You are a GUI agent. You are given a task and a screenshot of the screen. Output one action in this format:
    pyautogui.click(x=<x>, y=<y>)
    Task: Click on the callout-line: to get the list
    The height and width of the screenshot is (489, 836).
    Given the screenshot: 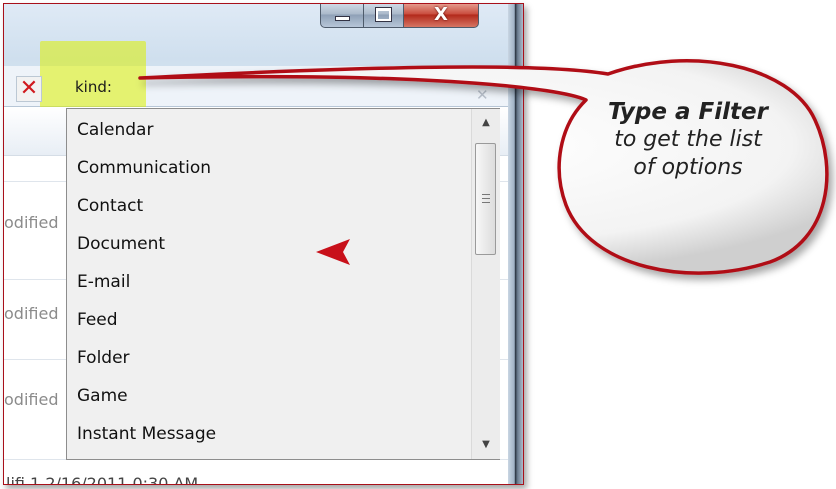 What is the action you would take?
    pyautogui.click(x=688, y=139)
    